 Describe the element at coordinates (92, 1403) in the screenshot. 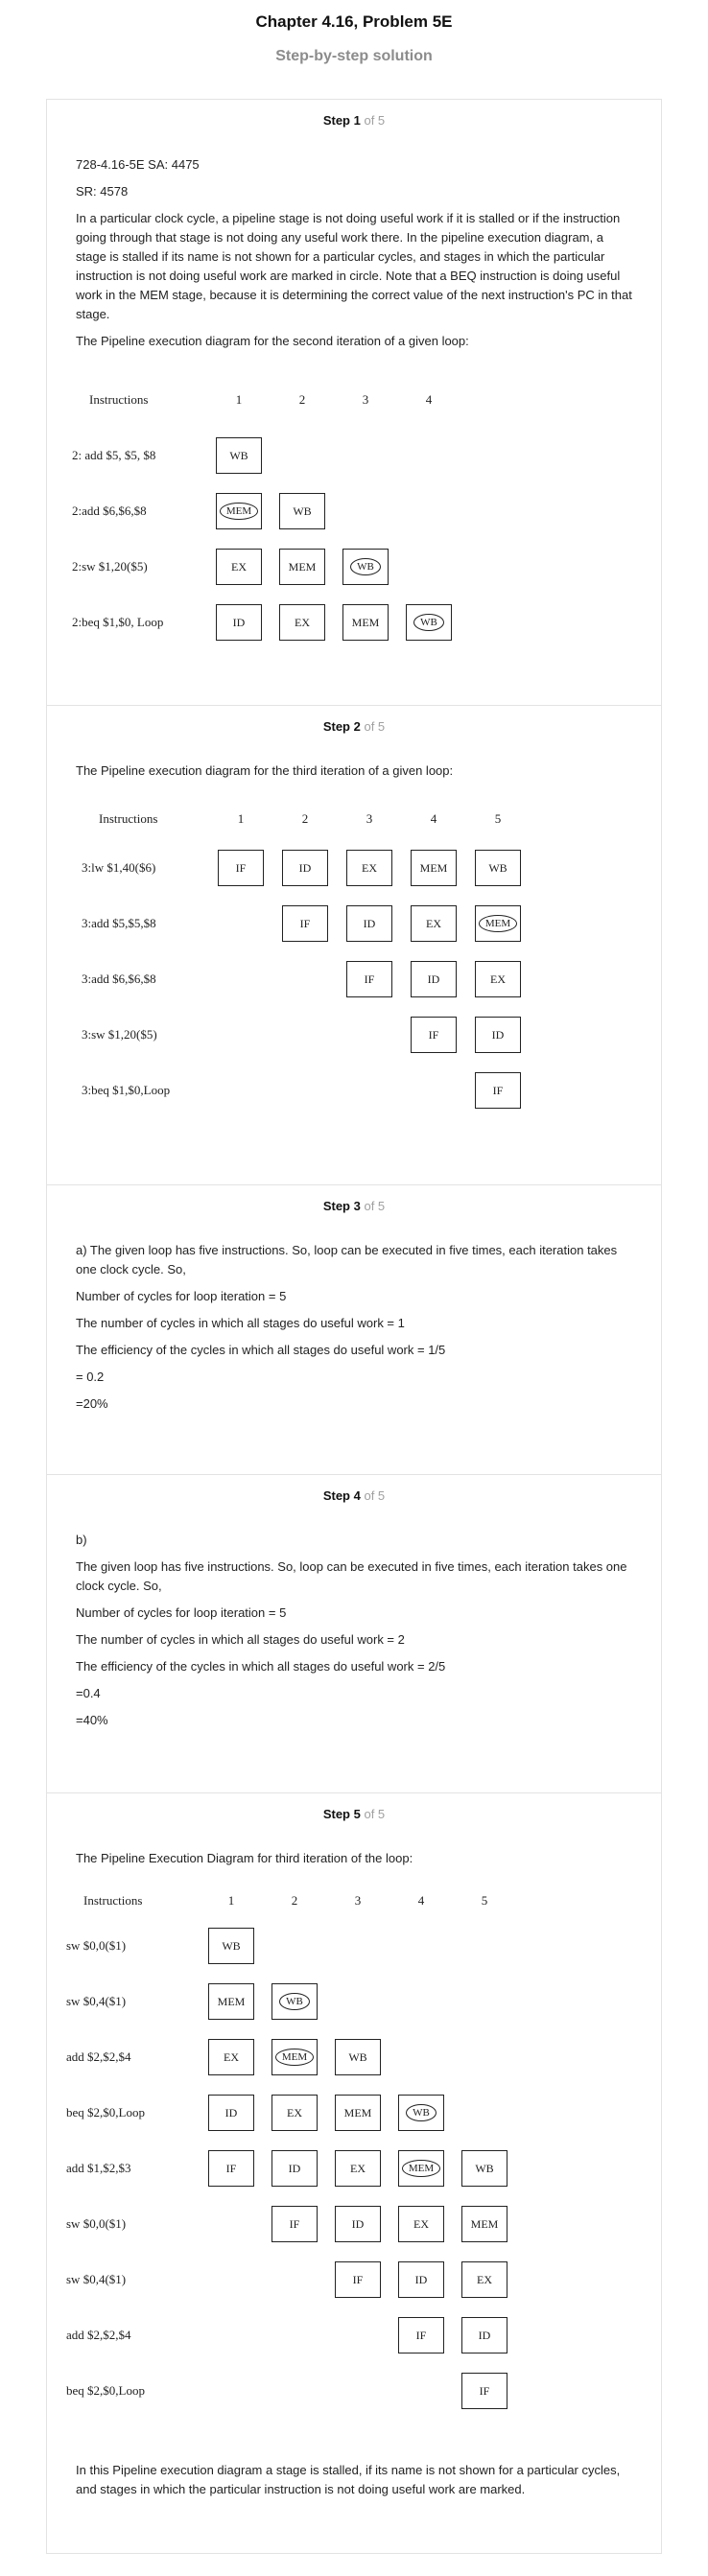

I see `paragraph: =20%` at that location.